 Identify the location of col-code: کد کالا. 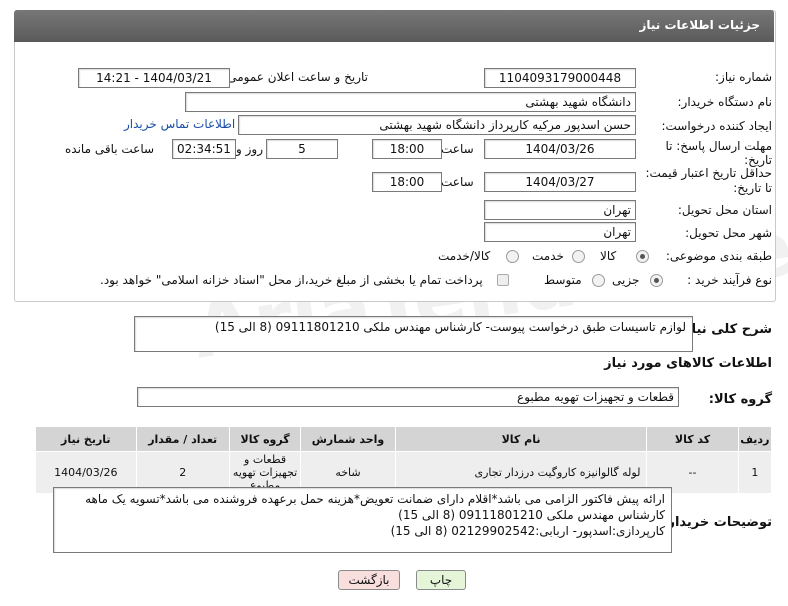
(692, 439).